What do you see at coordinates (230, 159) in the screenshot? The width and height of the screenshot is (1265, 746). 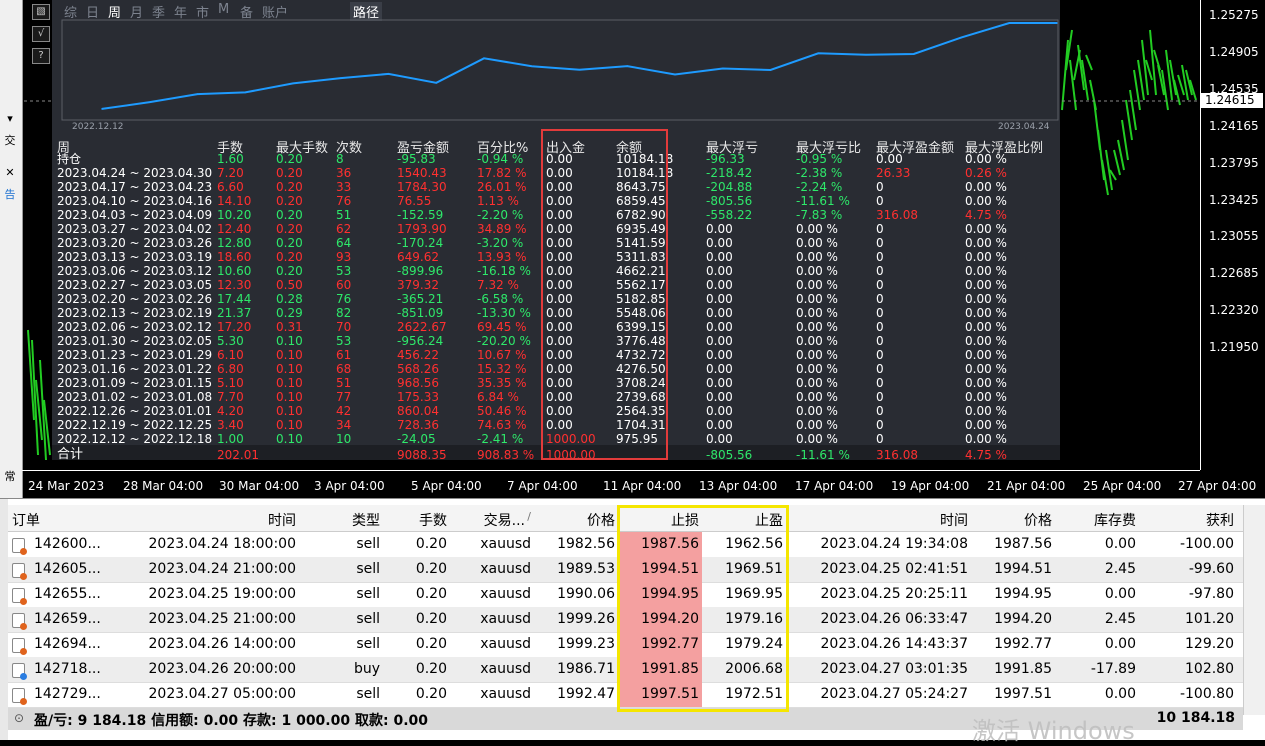 I see `report-cell: 1.60` at bounding box center [230, 159].